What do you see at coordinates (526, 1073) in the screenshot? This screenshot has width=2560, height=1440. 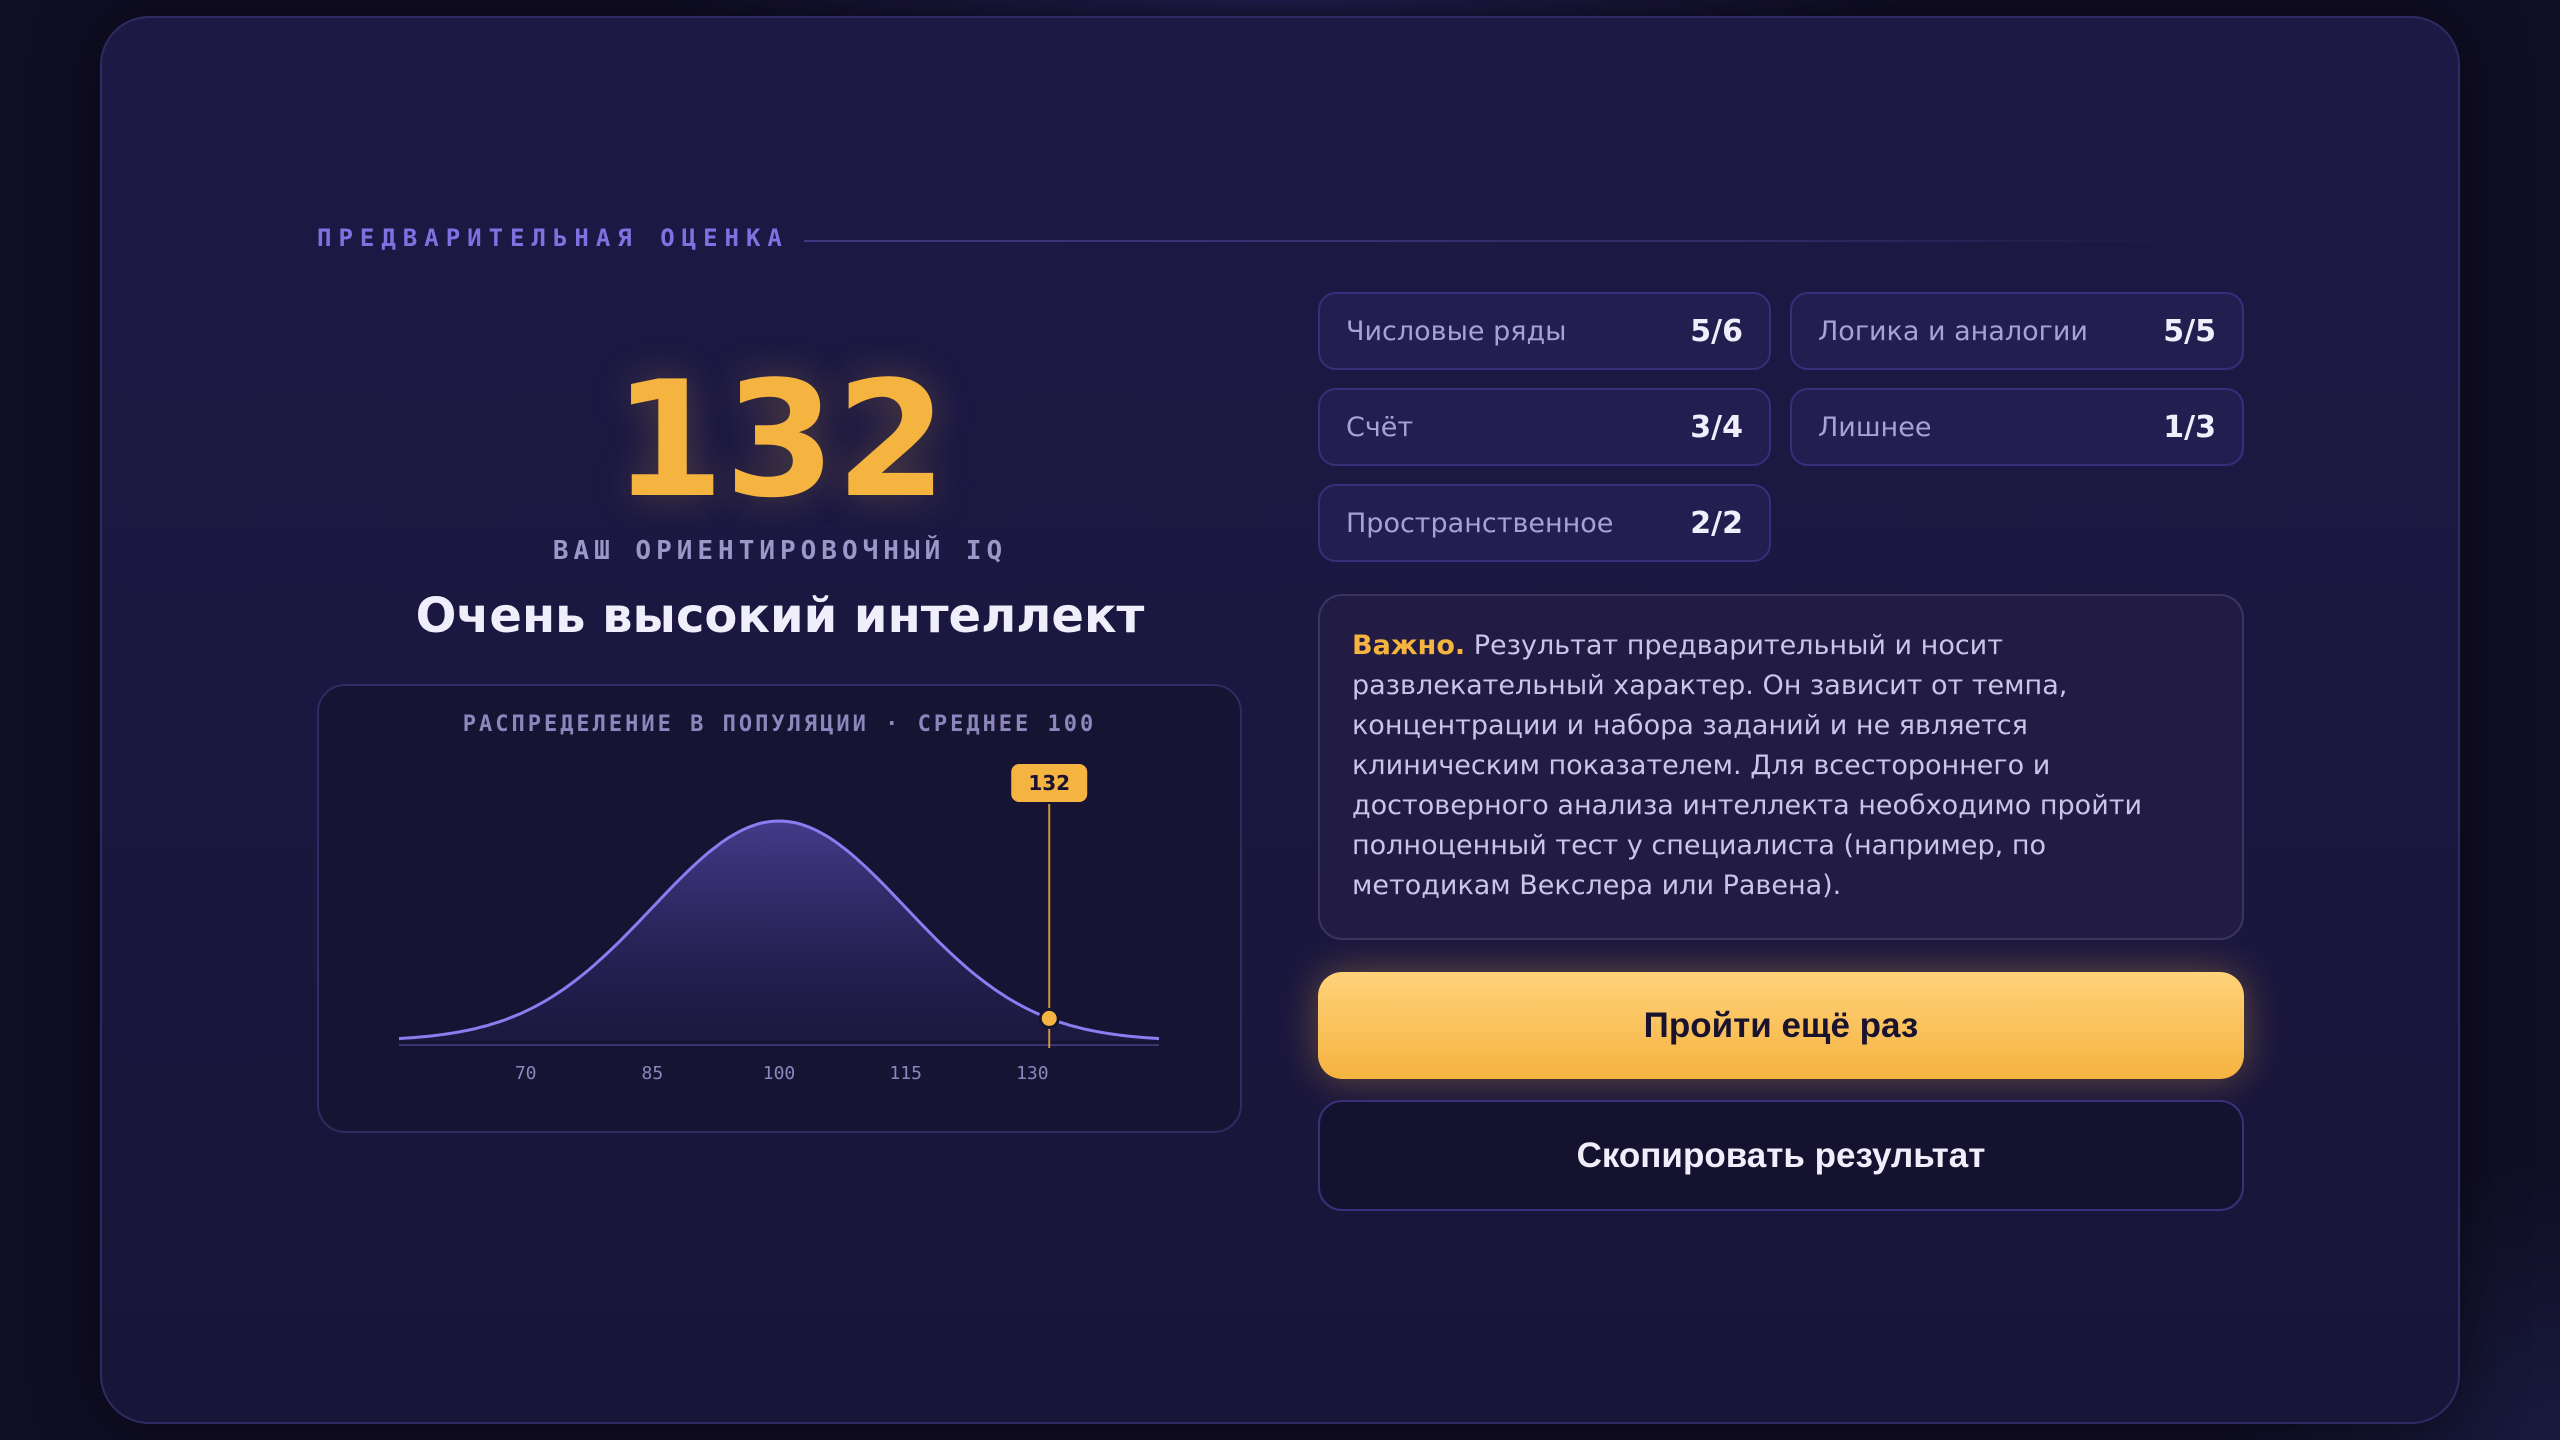 I see `x-tick-label: 70` at bounding box center [526, 1073].